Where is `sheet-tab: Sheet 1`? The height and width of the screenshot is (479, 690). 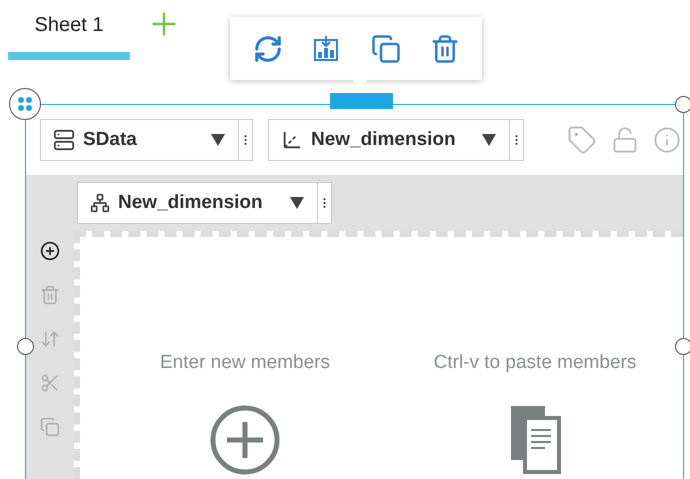 sheet-tab: Sheet 1 is located at coordinates (69, 34).